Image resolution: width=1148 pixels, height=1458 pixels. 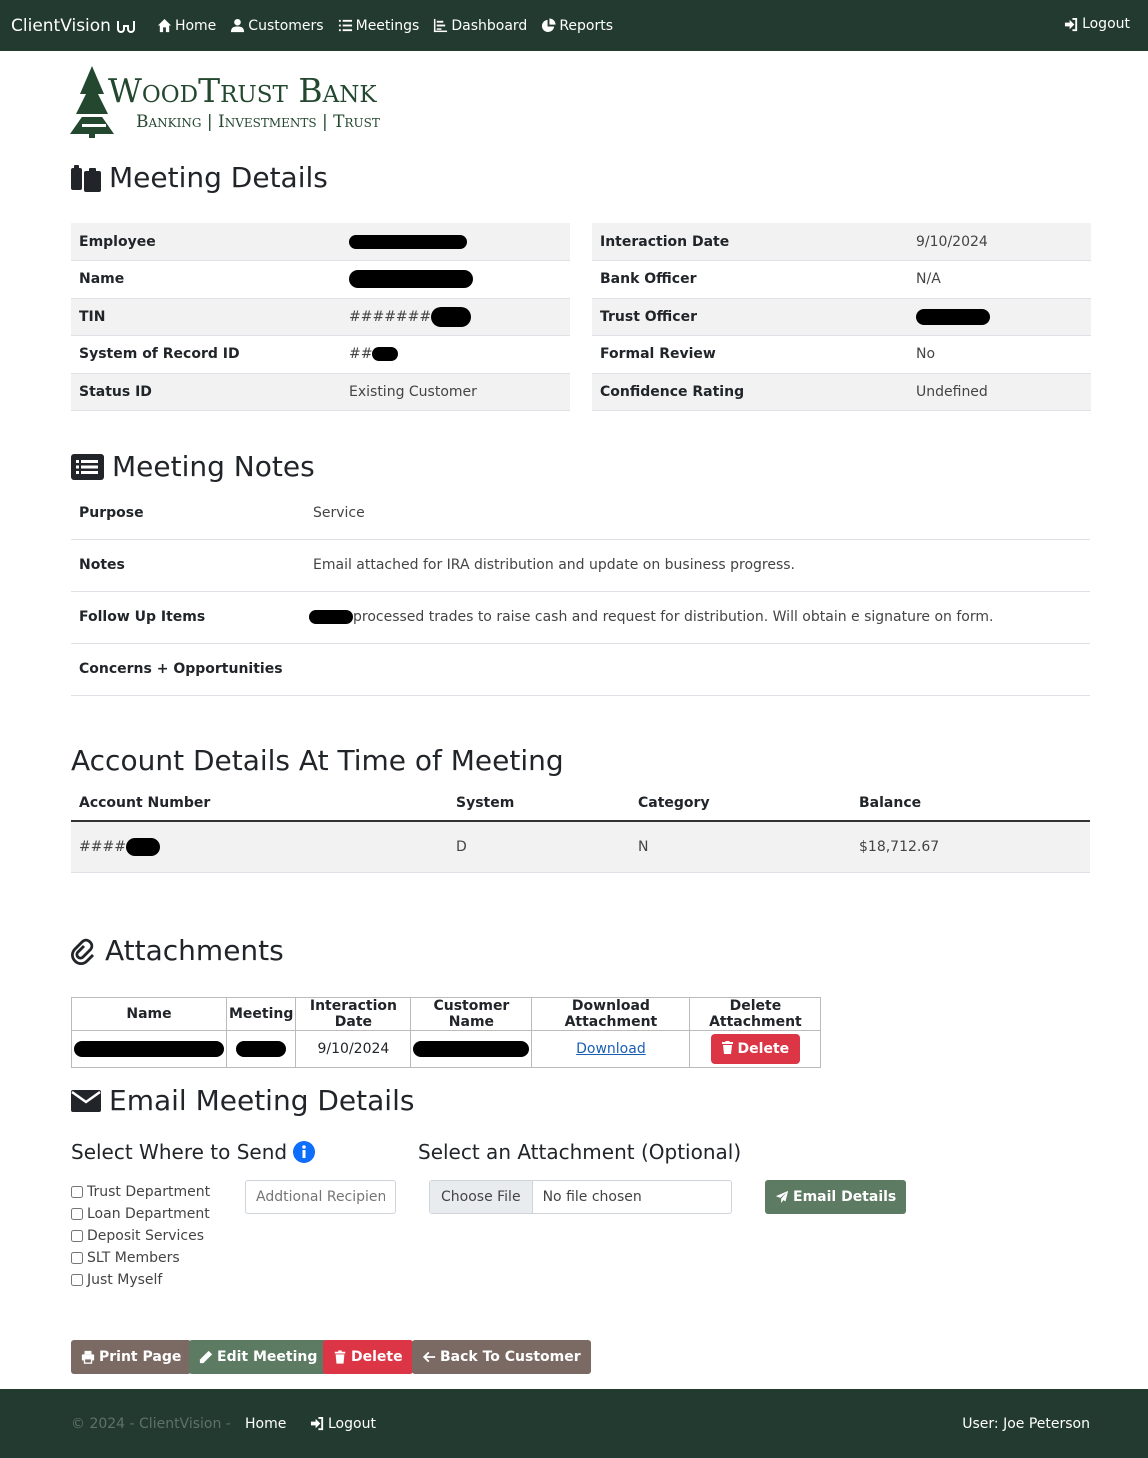 What do you see at coordinates (320, 1197) in the screenshot?
I see `additional-recipients-input` at bounding box center [320, 1197].